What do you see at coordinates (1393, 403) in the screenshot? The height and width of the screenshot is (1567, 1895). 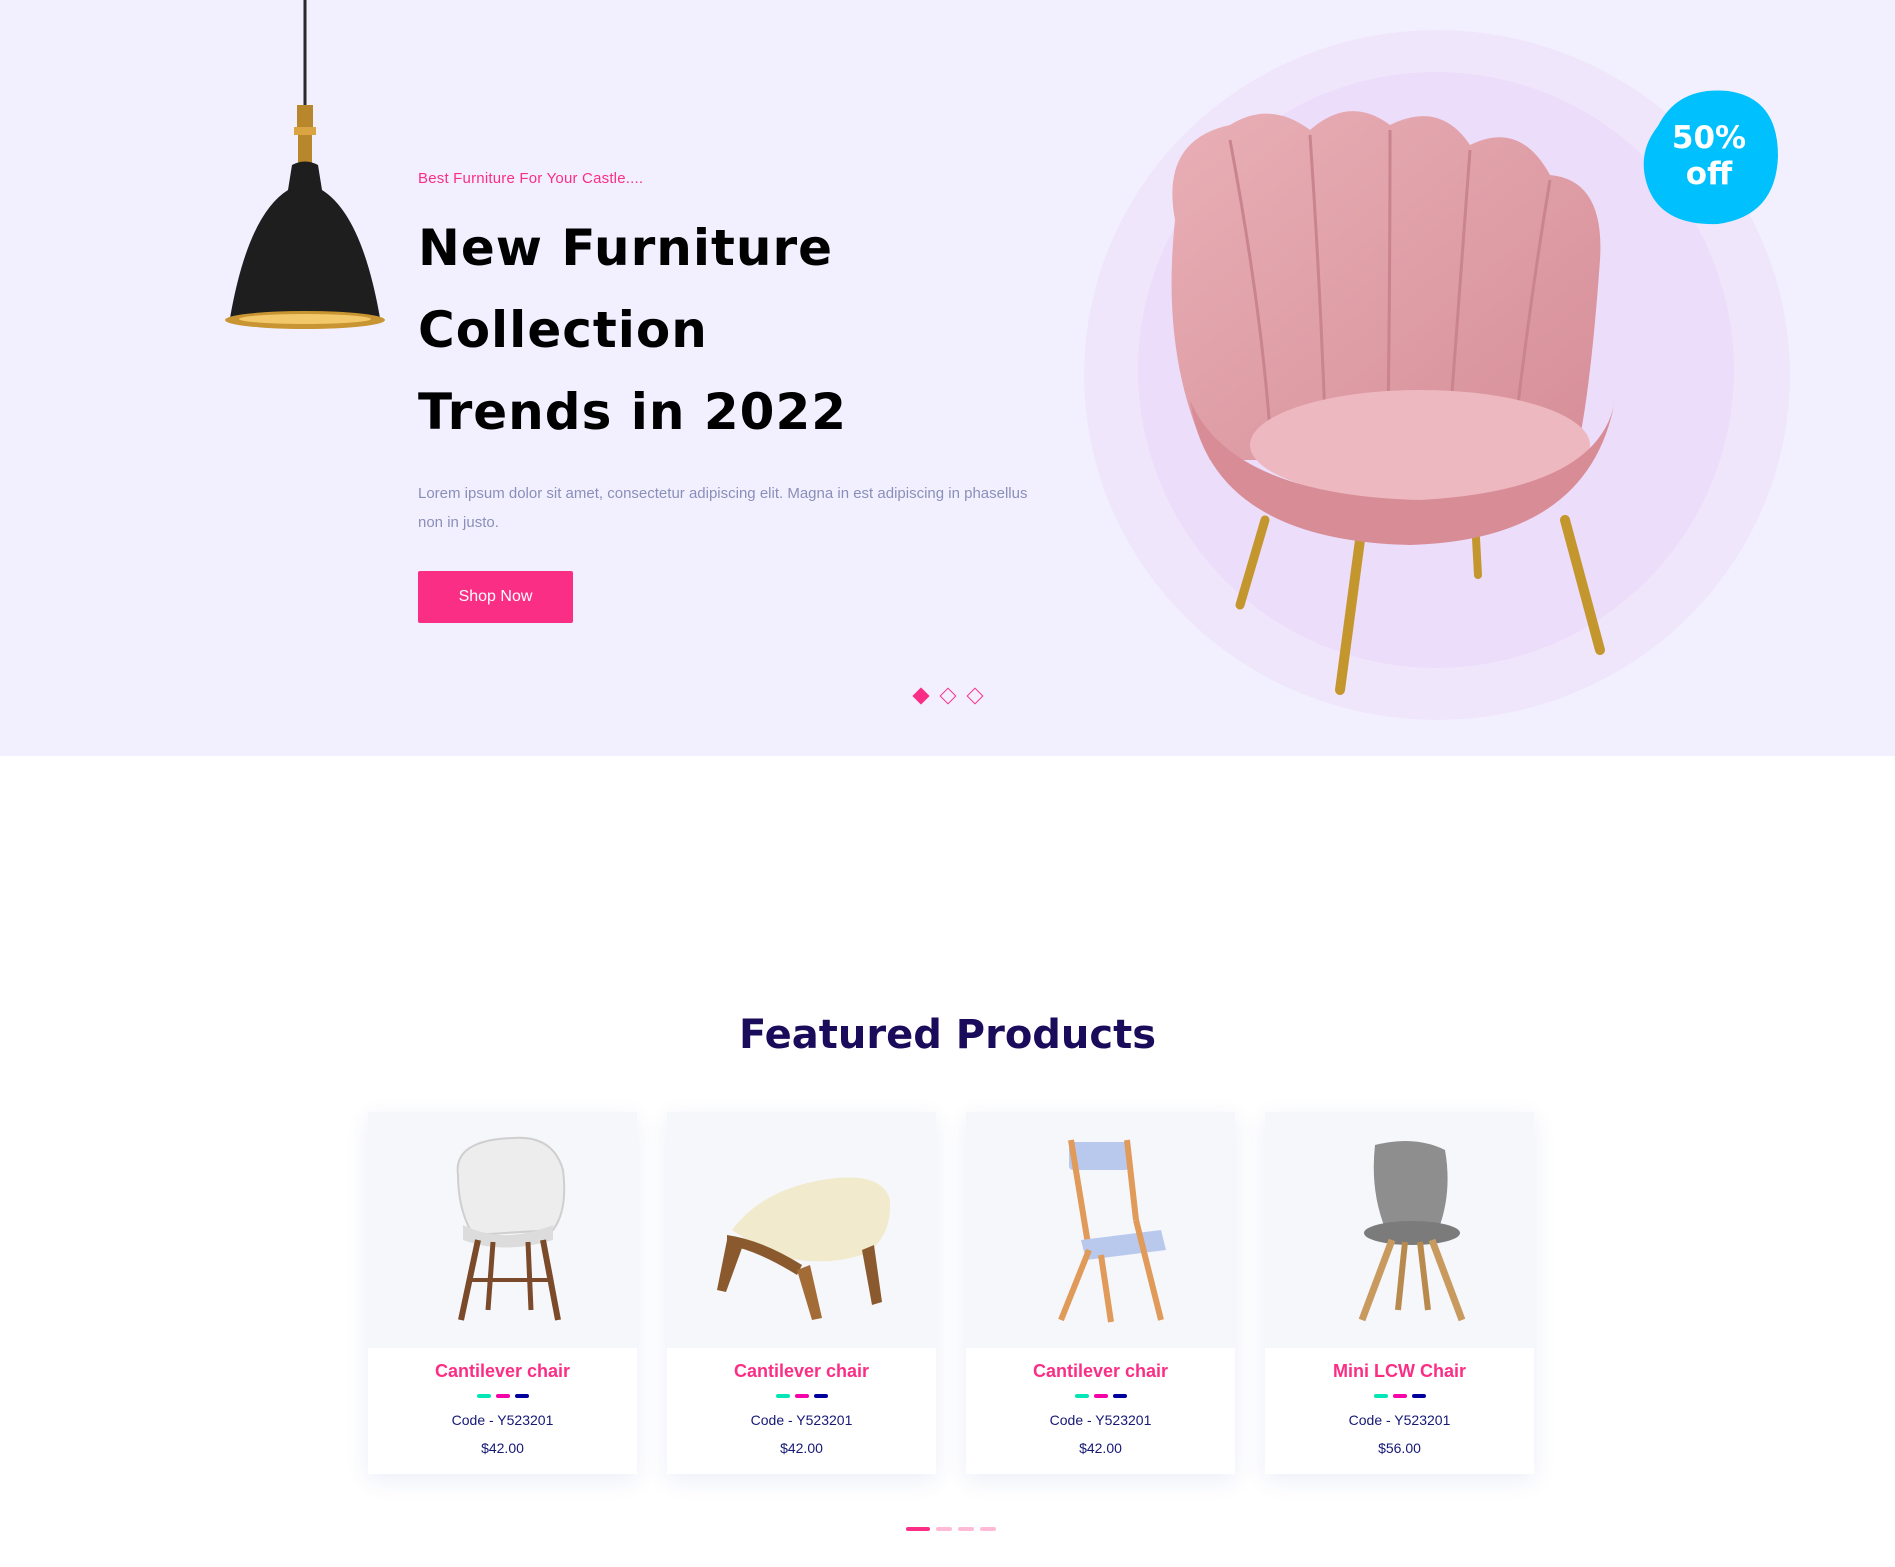 I see `pink-armchair-image` at bounding box center [1393, 403].